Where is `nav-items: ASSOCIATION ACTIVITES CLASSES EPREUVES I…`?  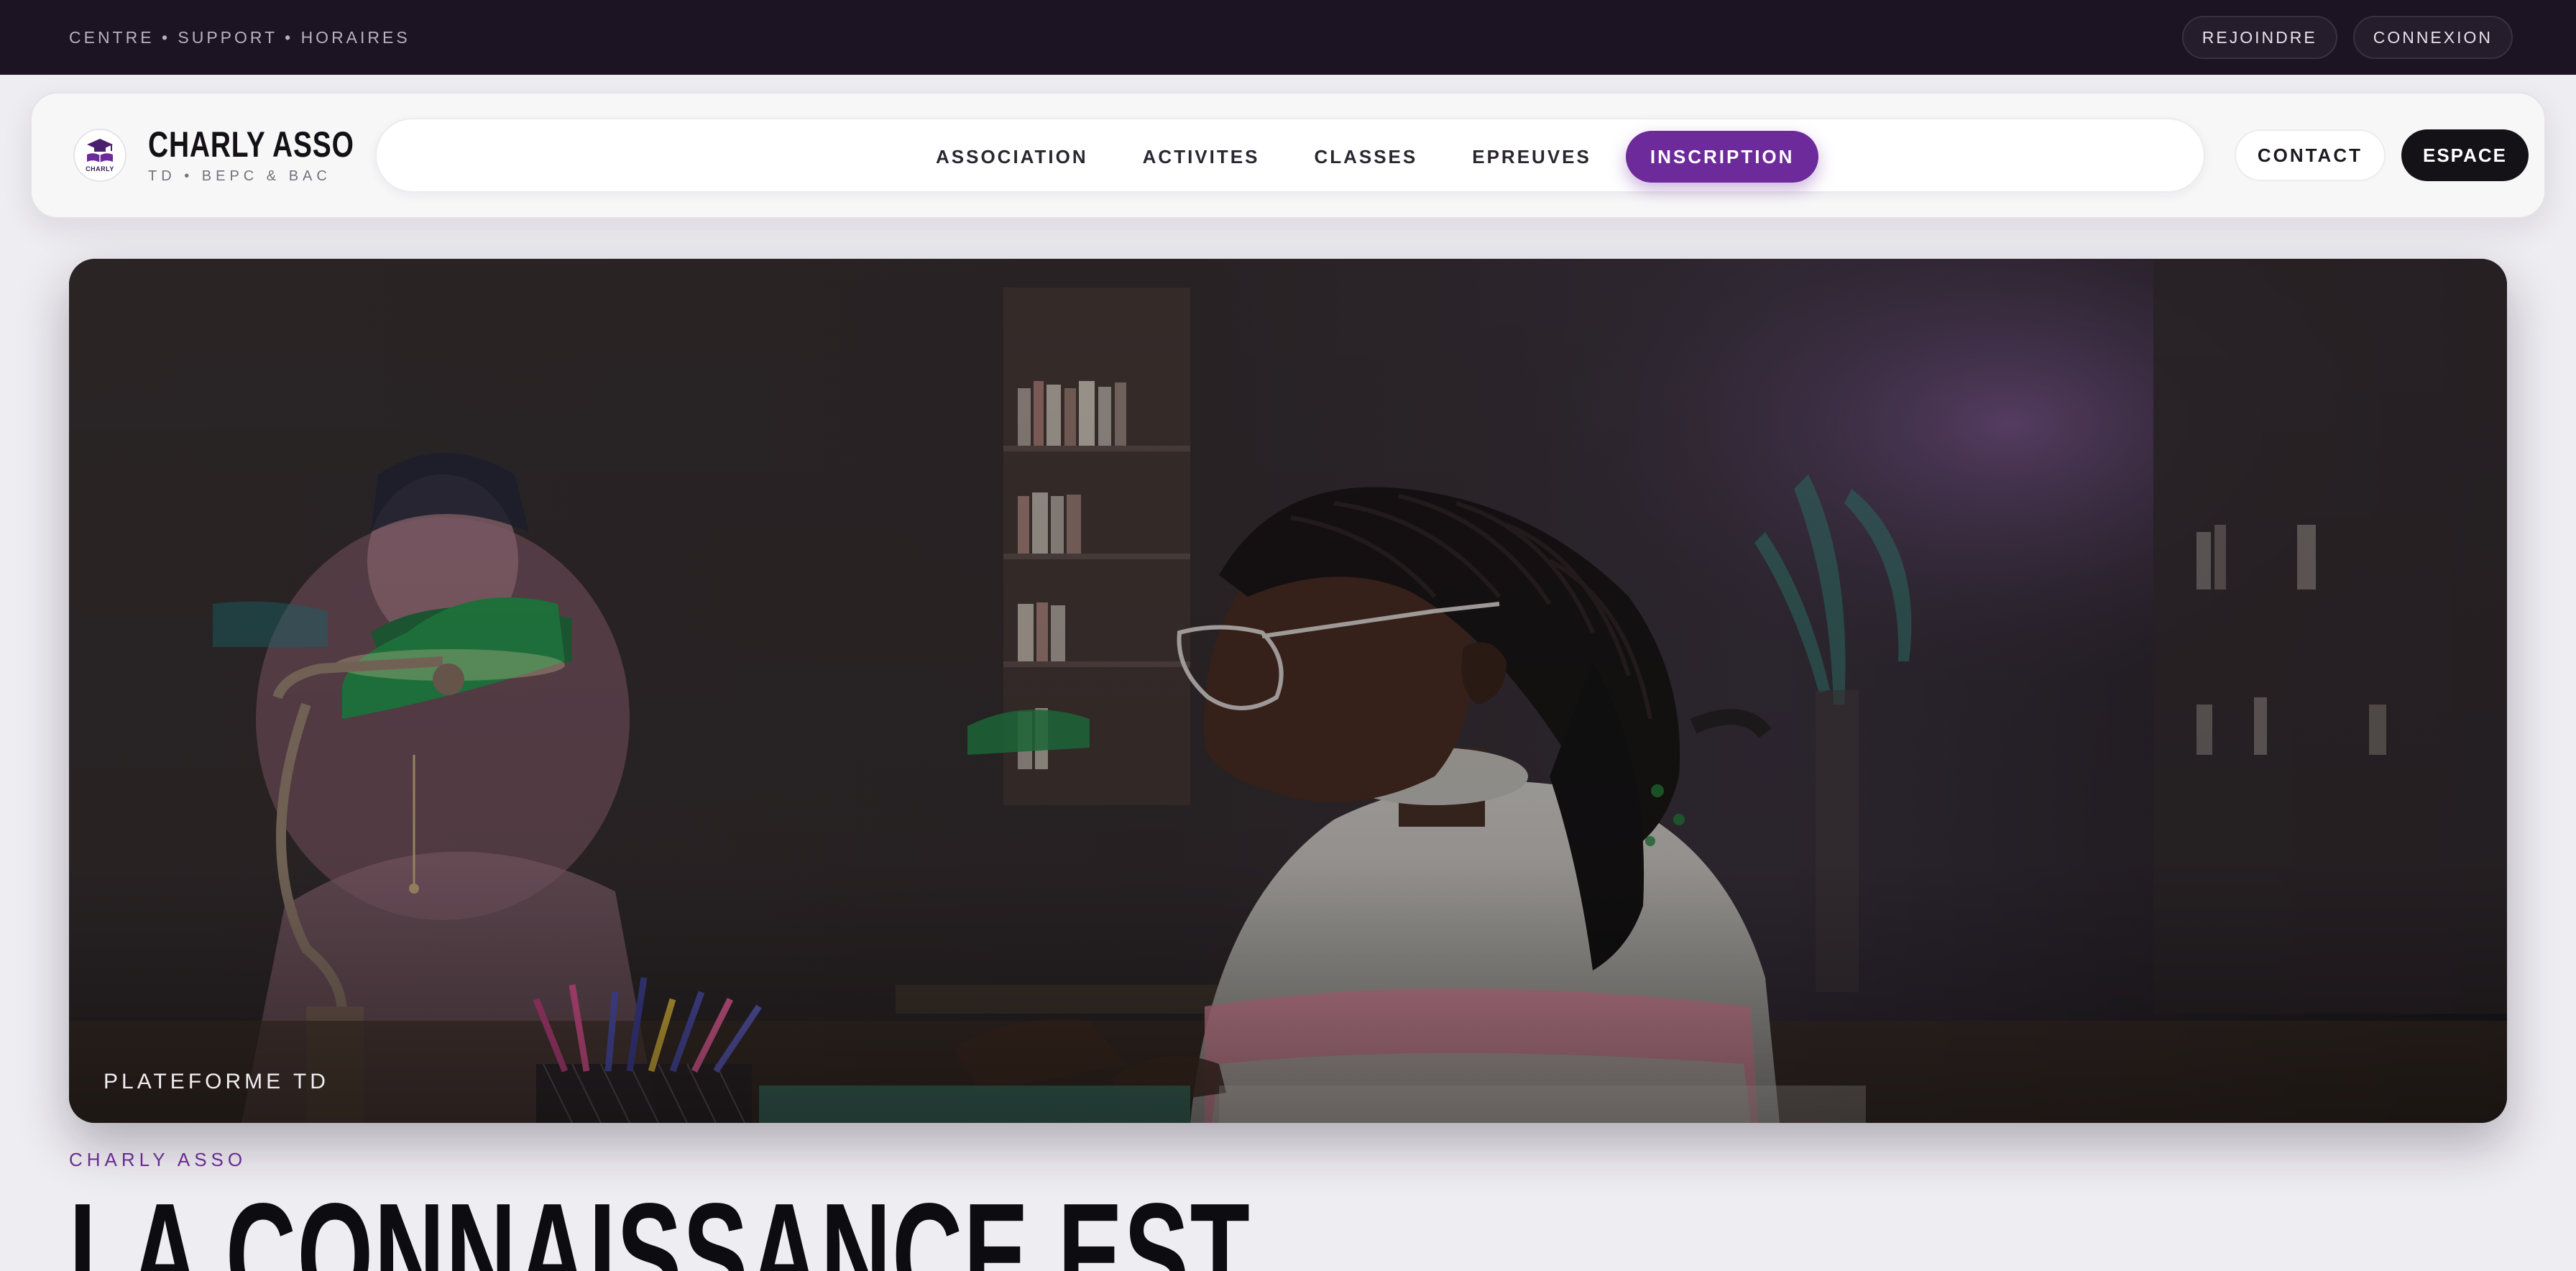
nav-items: ASSOCIATION ACTIVITES CLASSES EPREUVES I… is located at coordinates (1363, 157).